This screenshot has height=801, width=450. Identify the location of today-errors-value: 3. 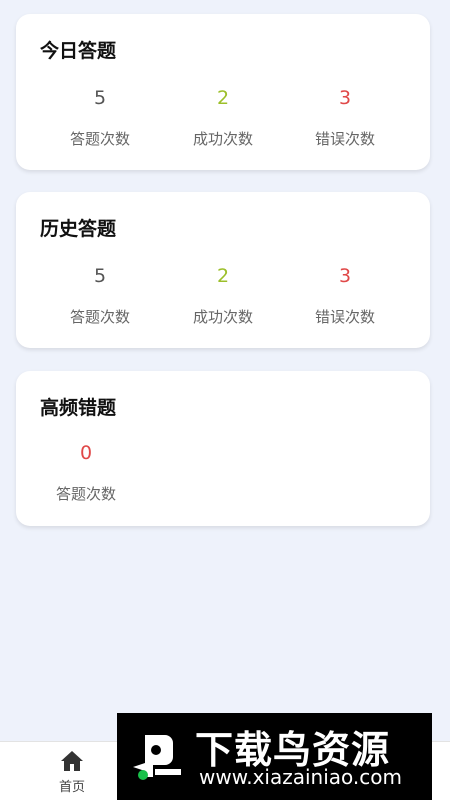
(345, 98).